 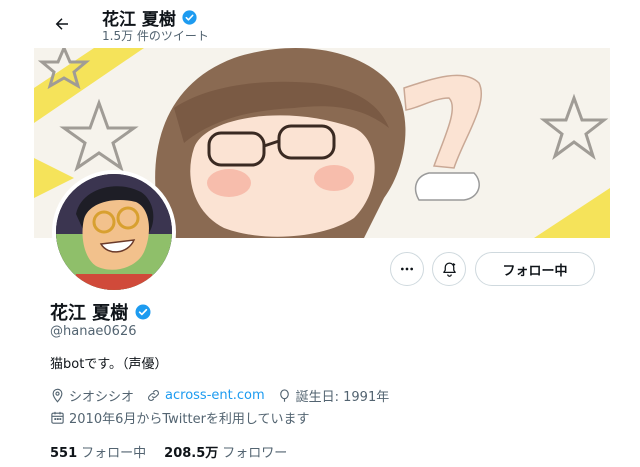 I want to click on joined-item: 2010年6月からTwitterを利用しています, so click(x=180, y=417).